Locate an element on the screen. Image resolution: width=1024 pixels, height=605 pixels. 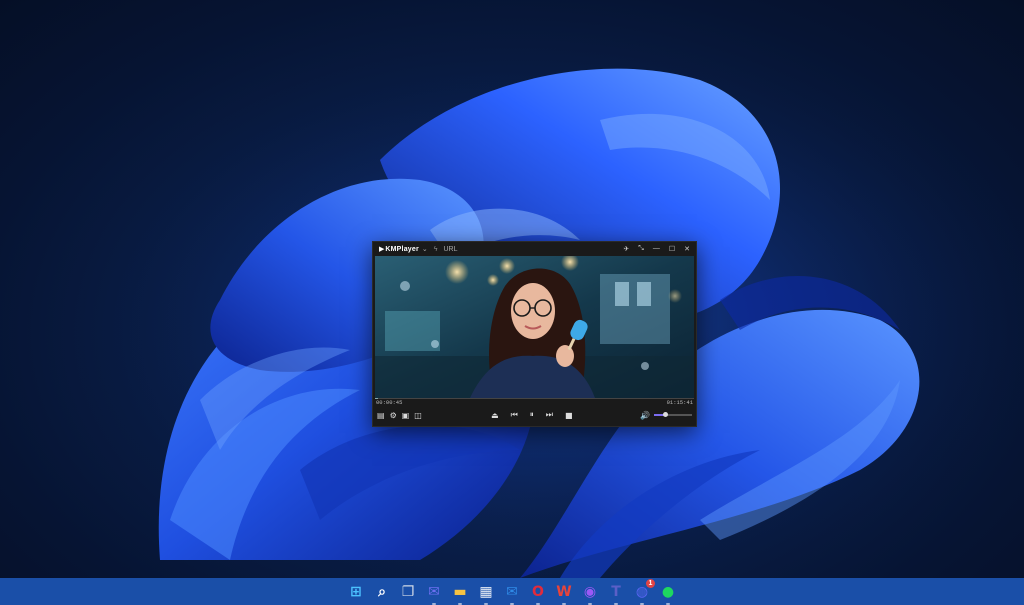
volume-icon: 🔊 is located at coordinates (645, 415).